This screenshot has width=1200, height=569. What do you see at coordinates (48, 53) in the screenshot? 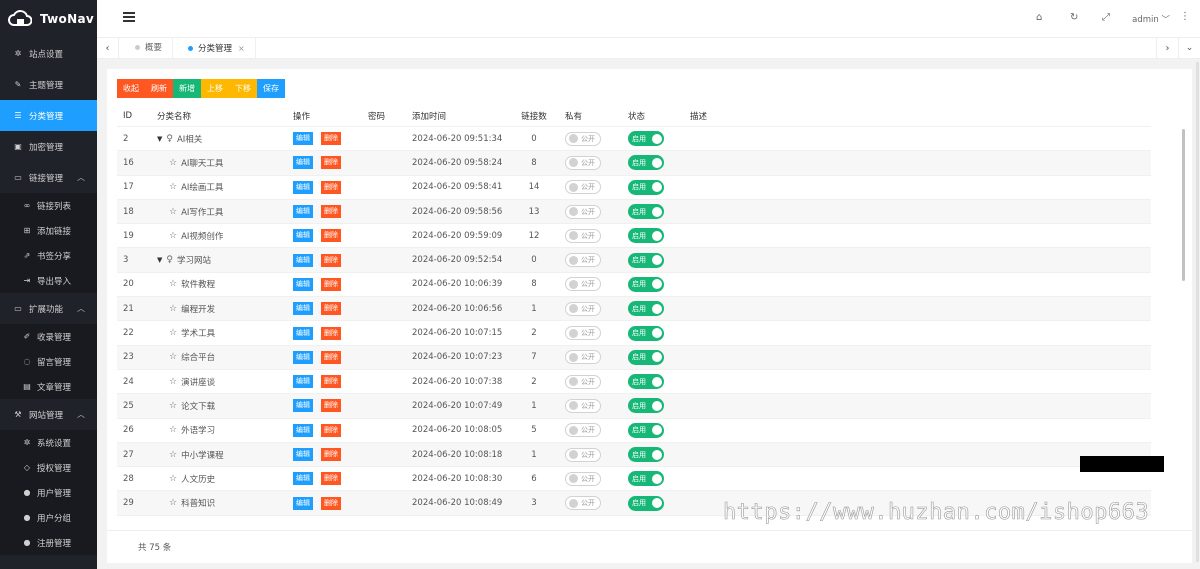
I see `sidebar-item-0: ✲ 站点设置` at bounding box center [48, 53].